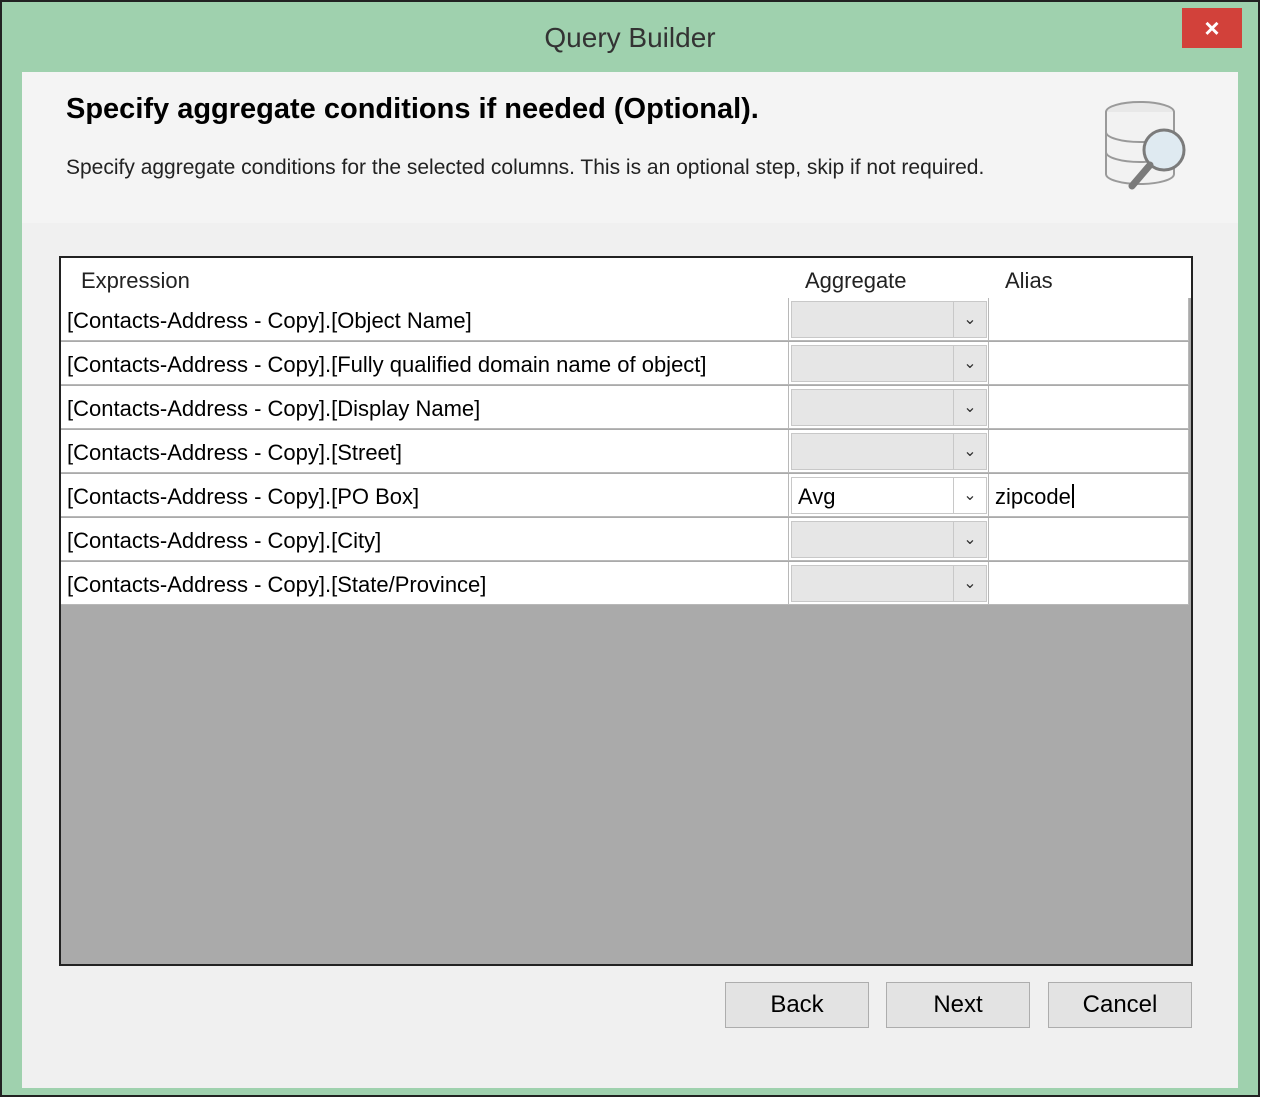 This screenshot has height=1101, width=1264. Describe the element at coordinates (425, 495) in the screenshot. I see `expression-cell: [Contacts-Address - Copy].[PO Box]` at that location.